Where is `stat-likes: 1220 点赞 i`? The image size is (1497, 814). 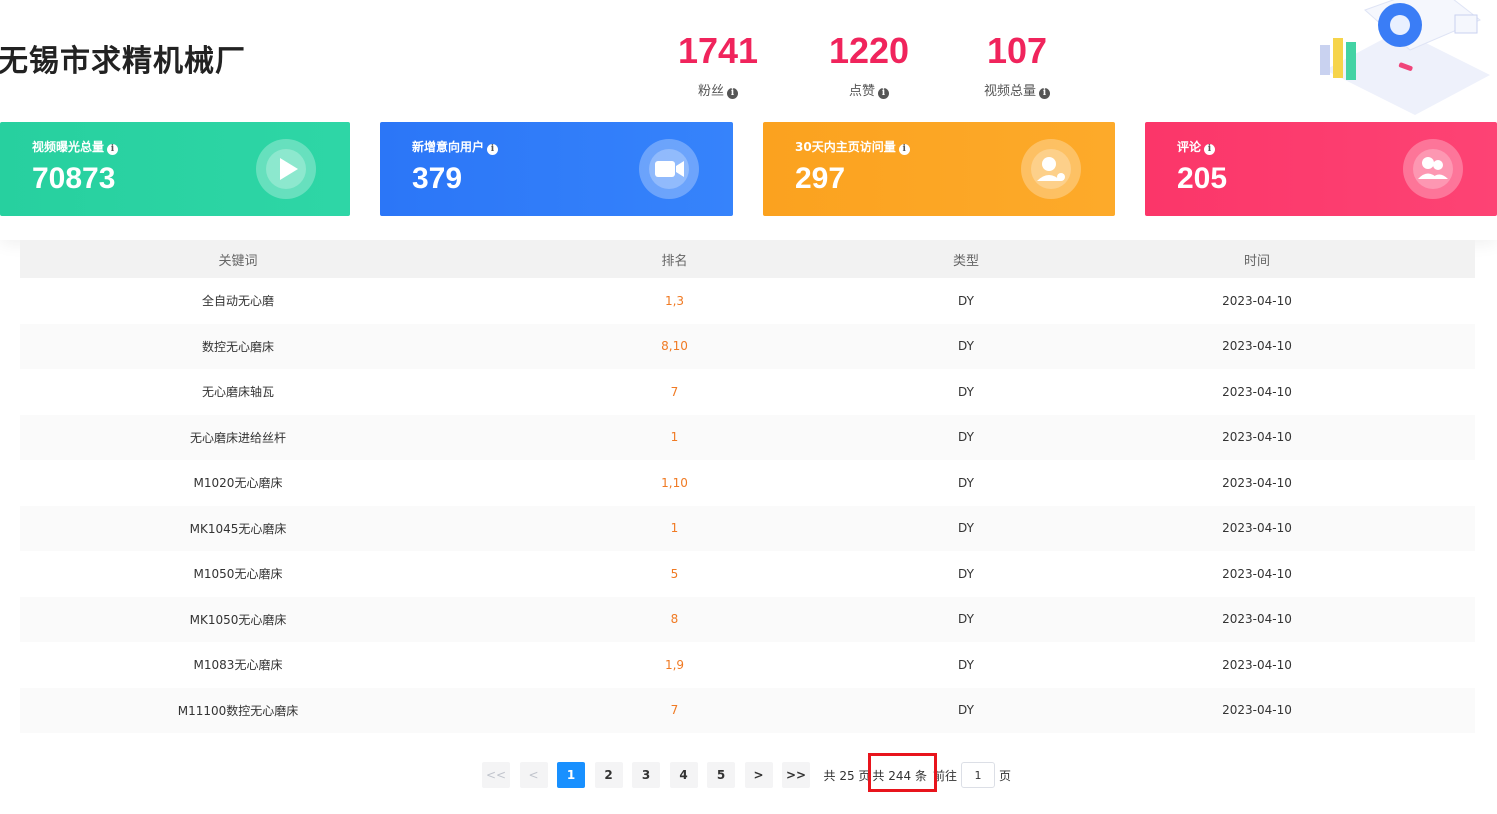 stat-likes: 1220 点赞 i is located at coordinates (869, 64).